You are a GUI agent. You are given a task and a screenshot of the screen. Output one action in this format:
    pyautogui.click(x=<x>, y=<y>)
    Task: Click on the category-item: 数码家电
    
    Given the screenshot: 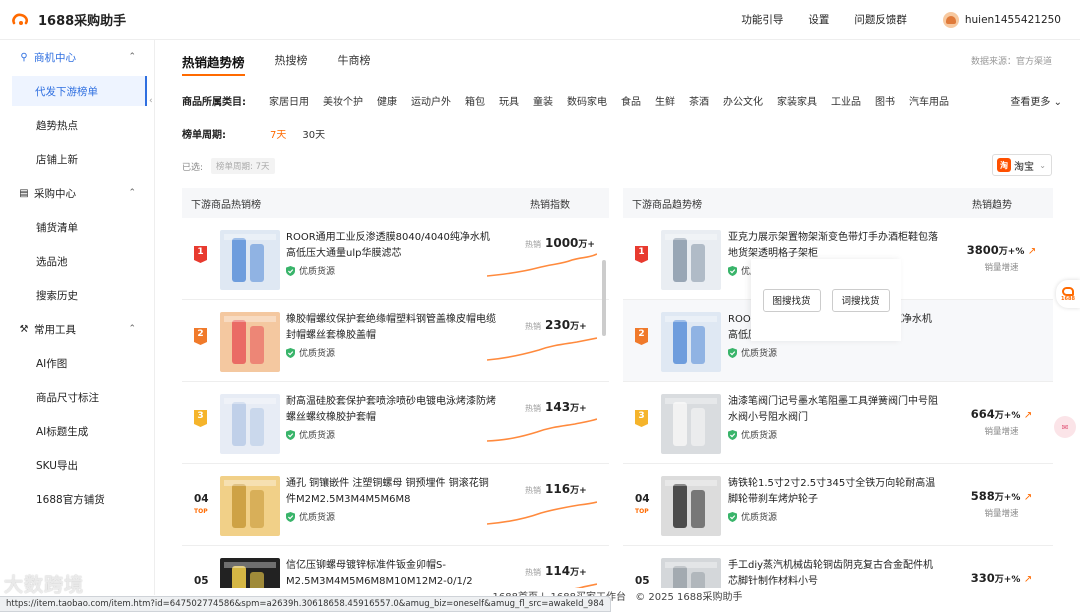 What is the action you would take?
    pyautogui.click(x=587, y=100)
    